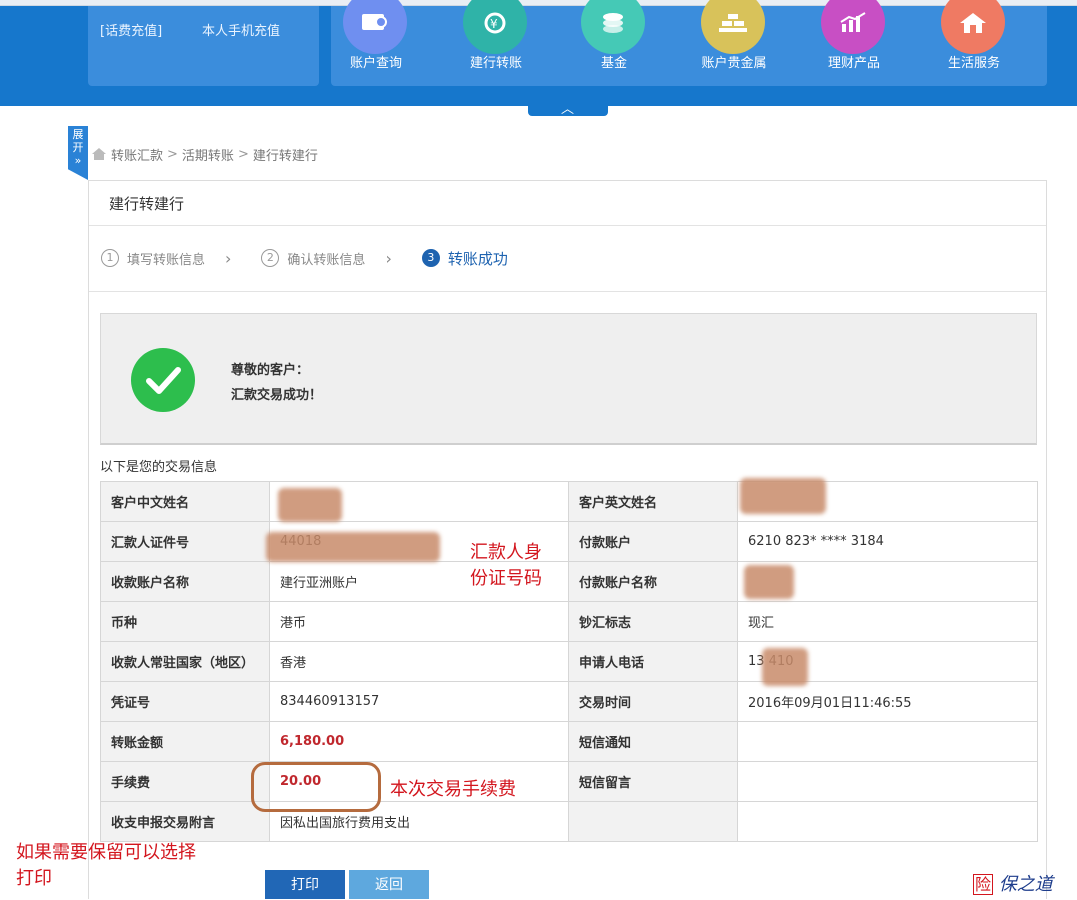 This screenshot has width=1077, height=900. I want to click on table-row: 汇款人证件号44018付款账户6210 823* **** 3184, so click(569, 541).